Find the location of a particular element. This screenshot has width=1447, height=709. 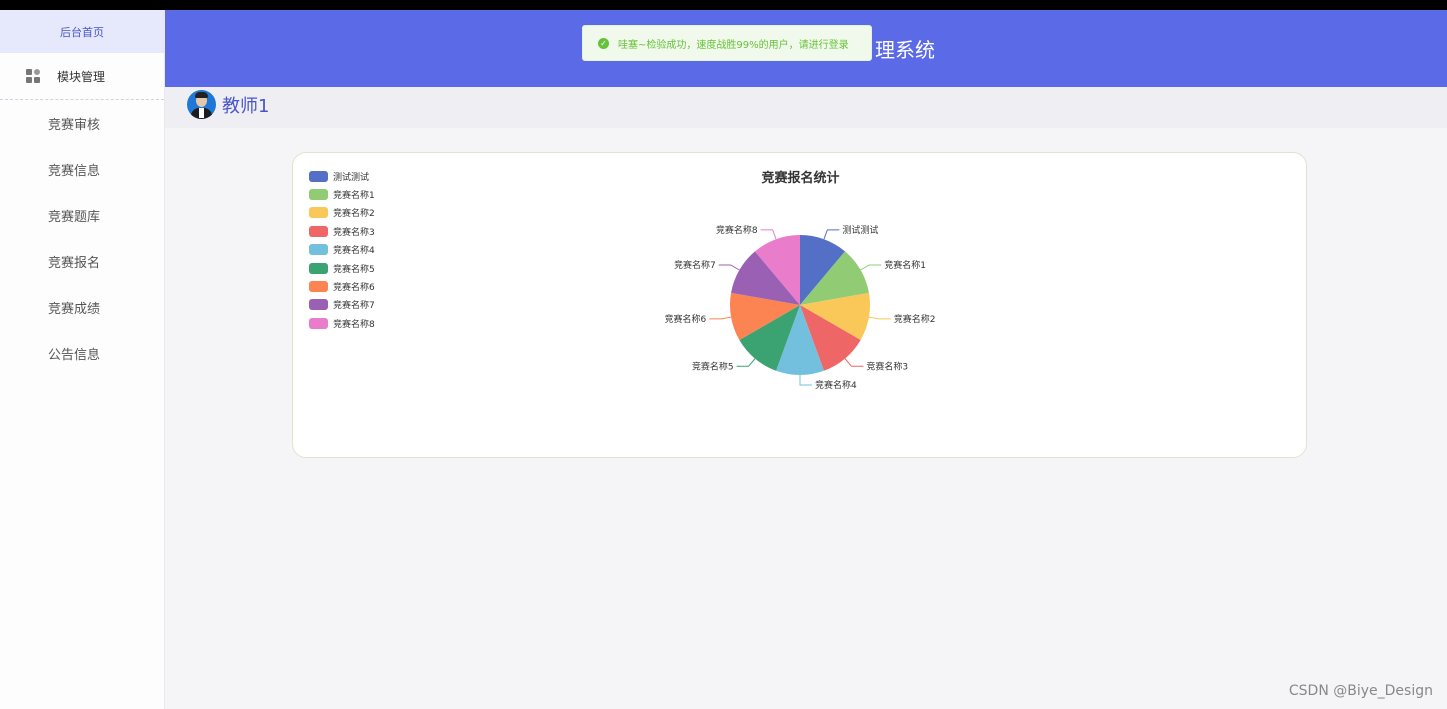

sidebar-item-competition-info: 竞赛信息 is located at coordinates (82, 169).